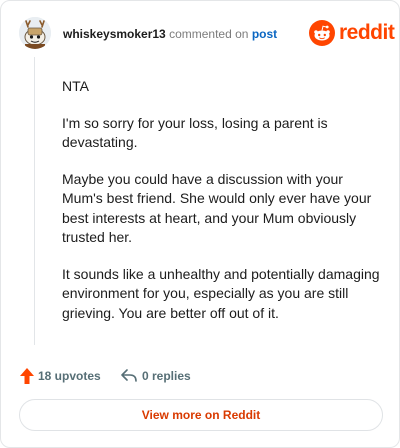 The width and height of the screenshot is (400, 448). I want to click on action-text: commented on, so click(209, 34).